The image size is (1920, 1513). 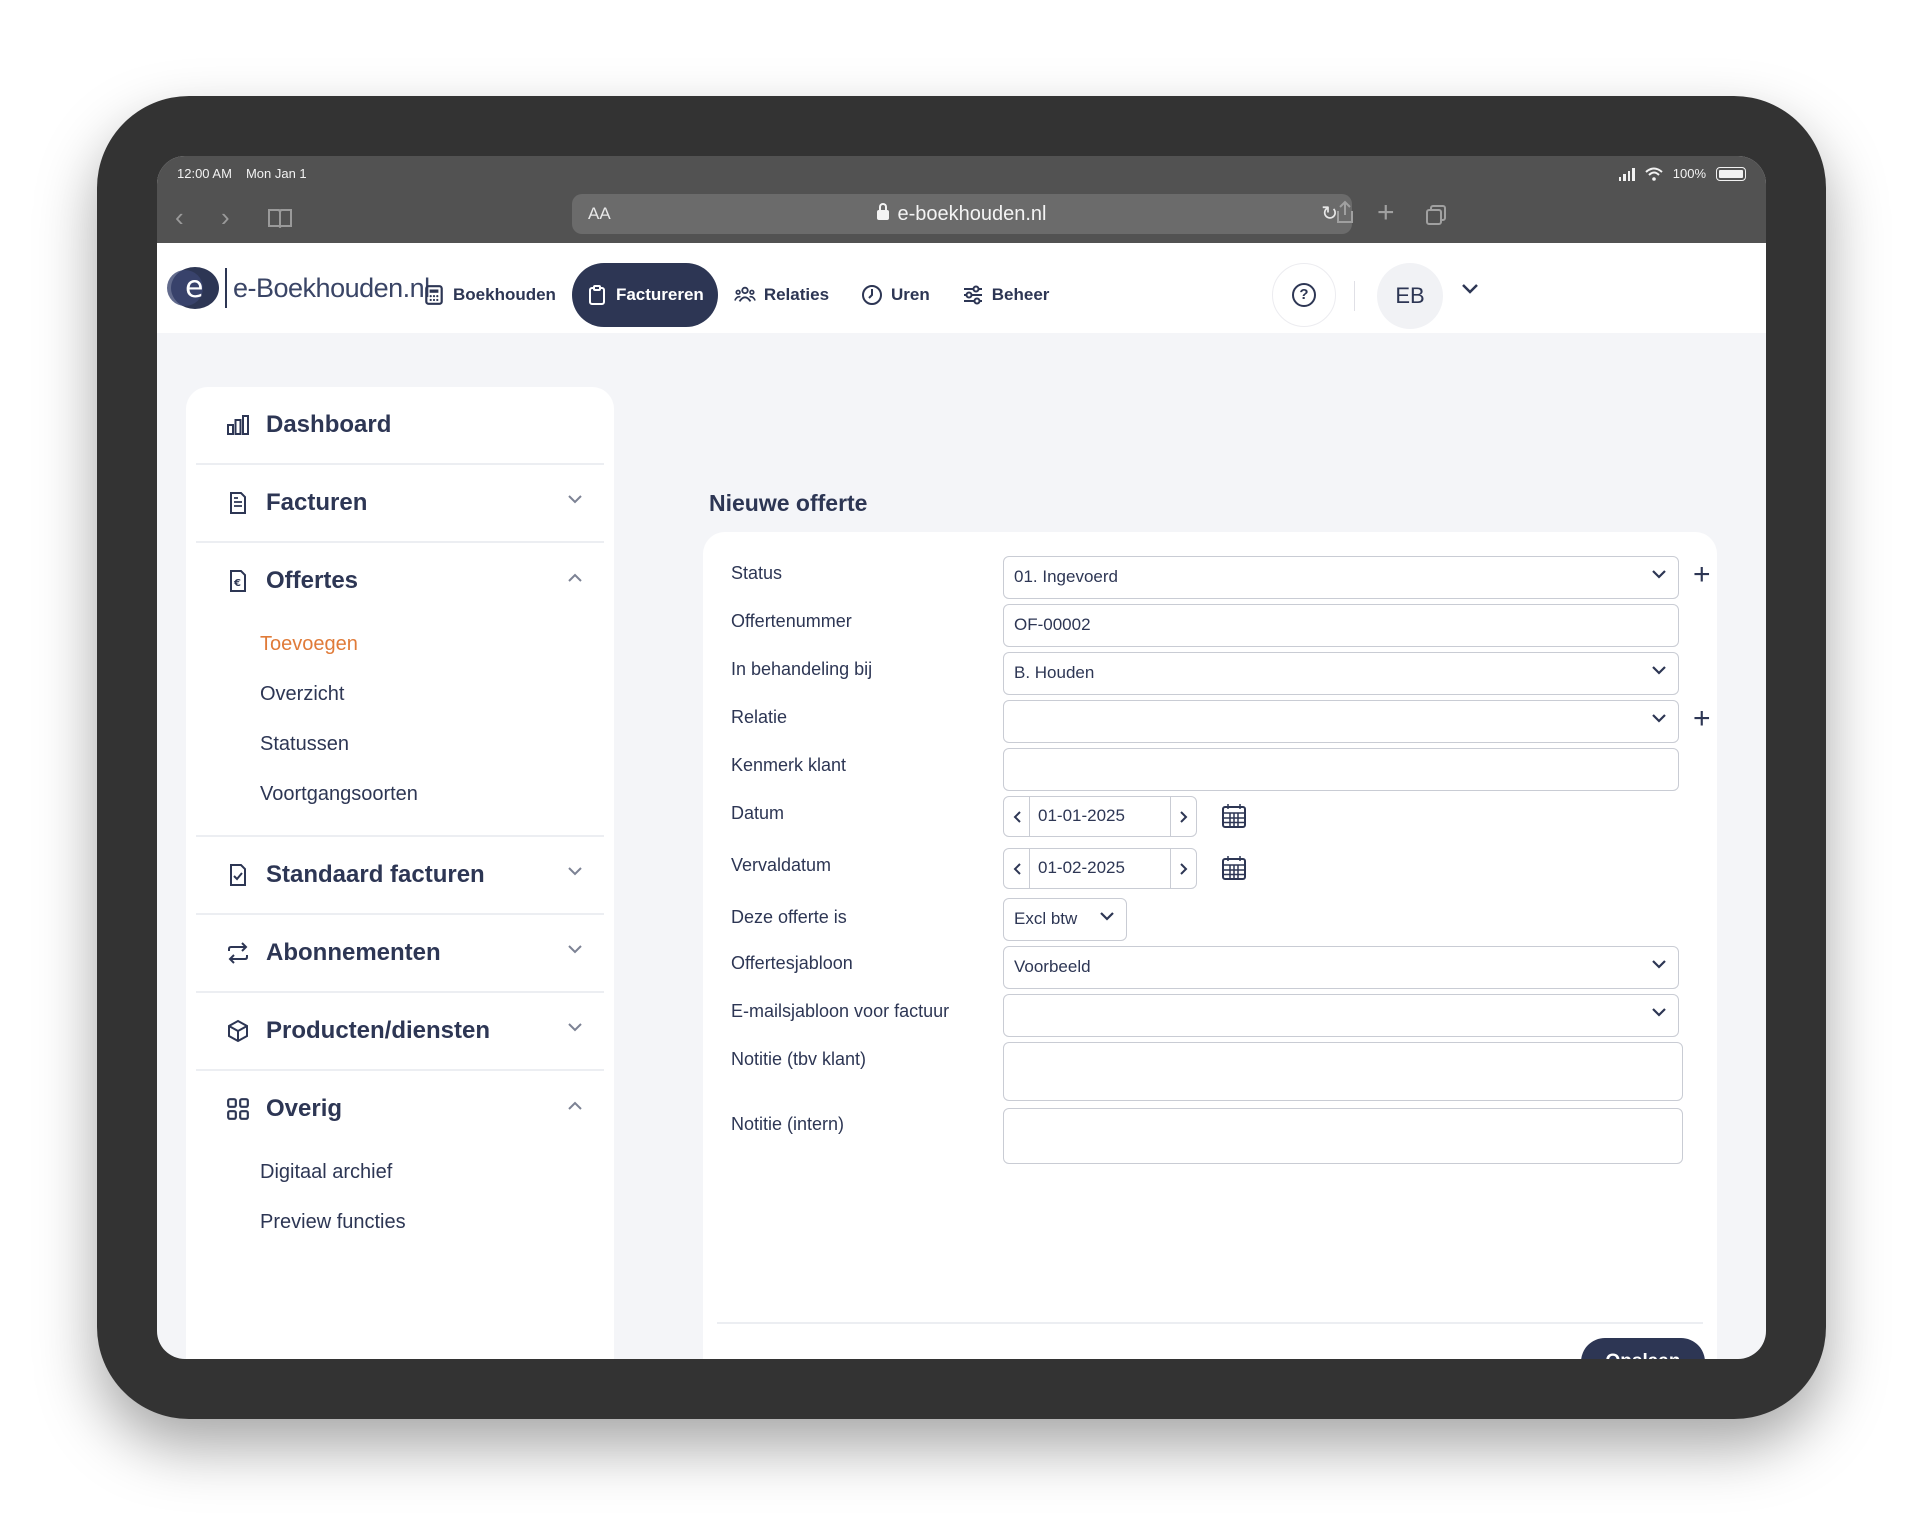 What do you see at coordinates (329, 424) in the screenshot?
I see `sidebar-label: Dashboard` at bounding box center [329, 424].